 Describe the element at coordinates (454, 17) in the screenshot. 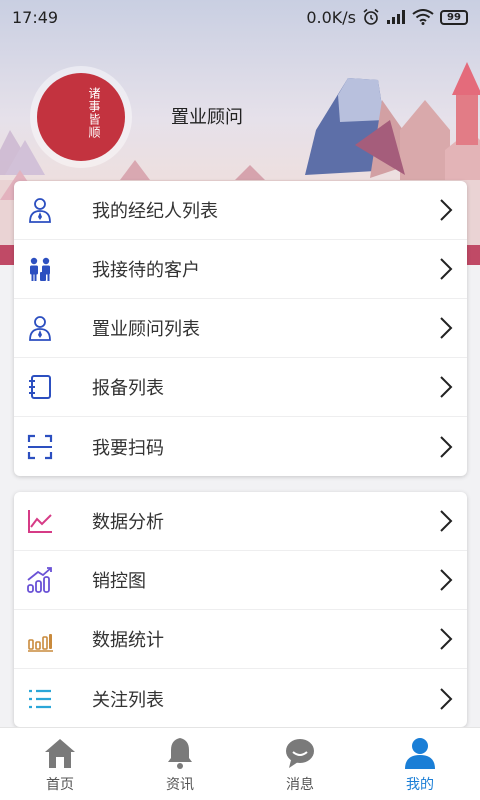

I see `battery-indicator: 99` at that location.